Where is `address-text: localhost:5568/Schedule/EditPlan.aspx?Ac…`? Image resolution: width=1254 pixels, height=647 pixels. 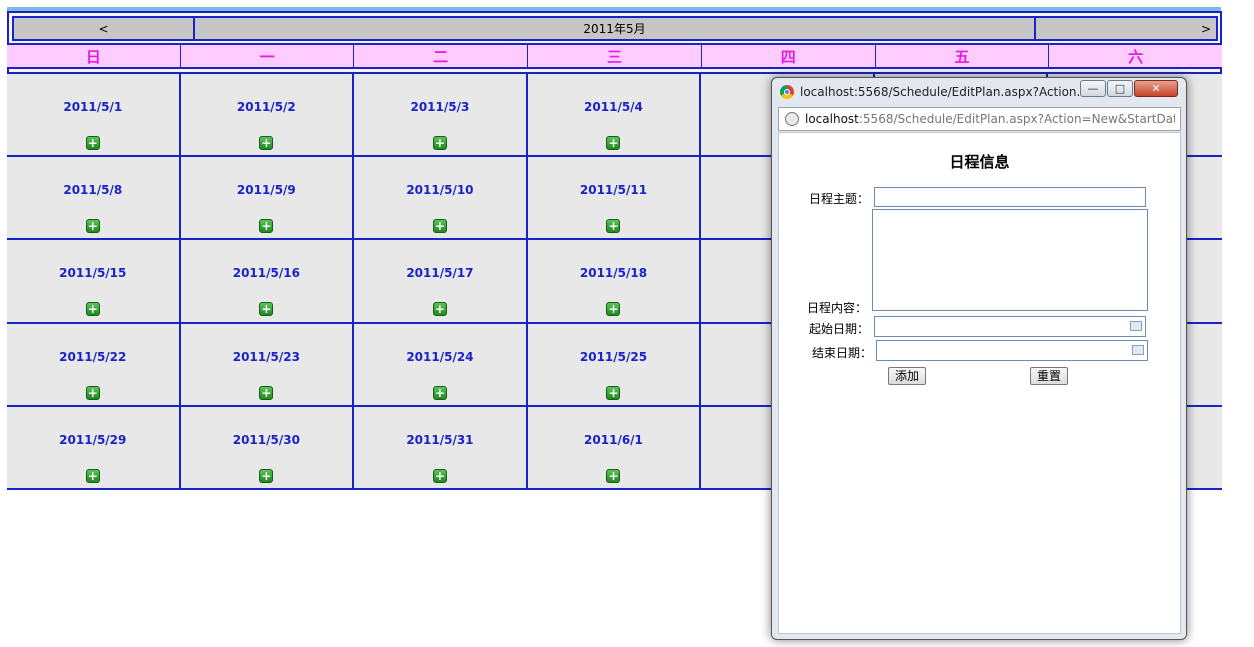 address-text: localhost:5568/Schedule/EditPlan.aspx?Ac… is located at coordinates (990, 119).